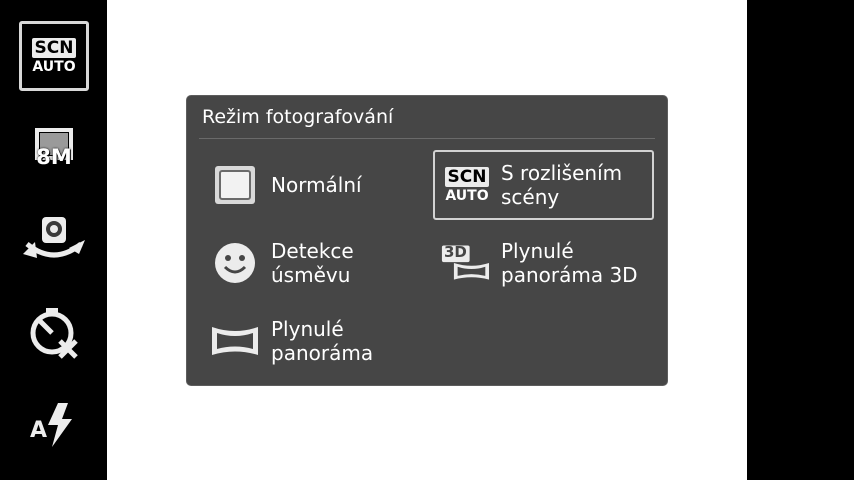 The width and height of the screenshot is (854, 480). I want to click on flash-button: A, so click(54, 425).